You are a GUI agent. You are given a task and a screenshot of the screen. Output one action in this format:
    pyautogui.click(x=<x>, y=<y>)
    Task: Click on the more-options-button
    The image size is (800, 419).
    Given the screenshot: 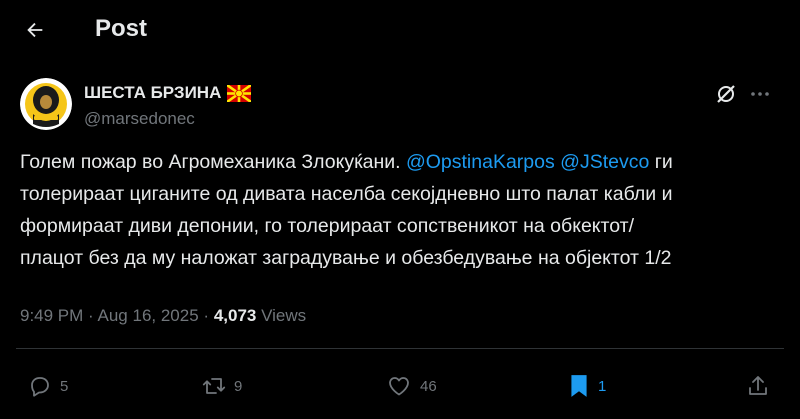 What is the action you would take?
    pyautogui.click(x=763, y=95)
    